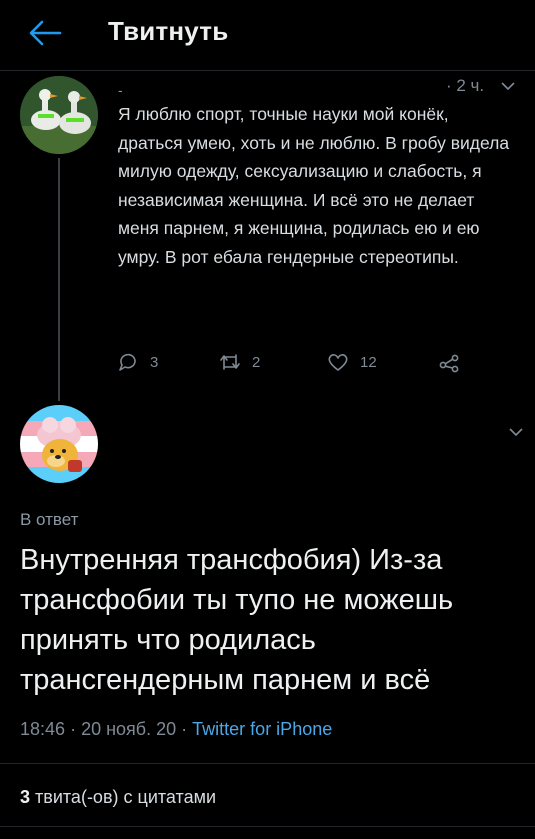 The image size is (535, 839). What do you see at coordinates (25, 797) in the screenshot?
I see `quote-count: 3` at bounding box center [25, 797].